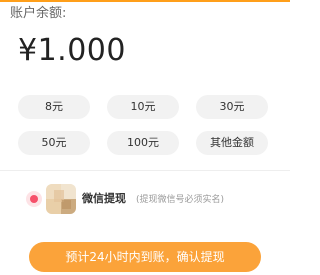  I want to click on divider, so click(145, 170).